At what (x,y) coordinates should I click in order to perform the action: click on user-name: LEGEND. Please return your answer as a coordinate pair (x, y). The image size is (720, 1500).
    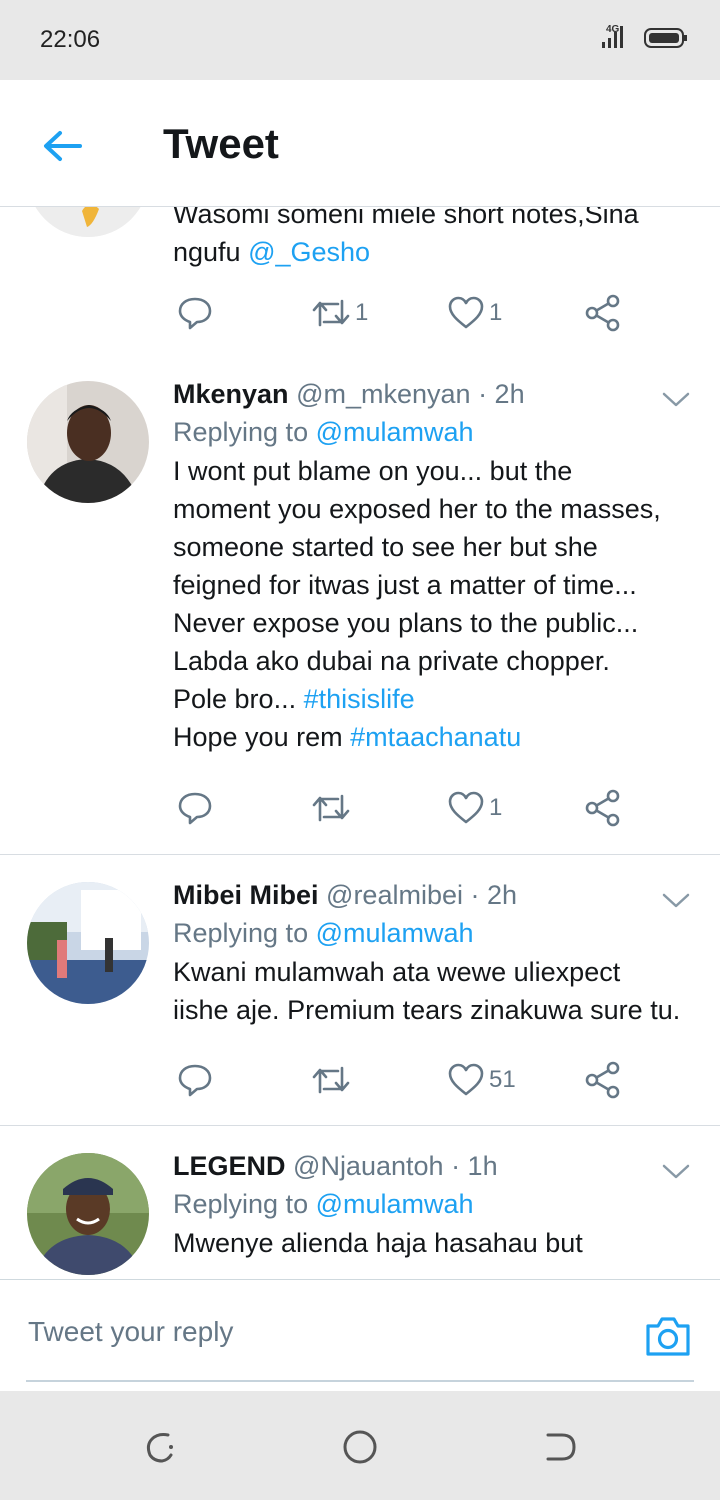
    Looking at the image, I should click on (229, 1166).